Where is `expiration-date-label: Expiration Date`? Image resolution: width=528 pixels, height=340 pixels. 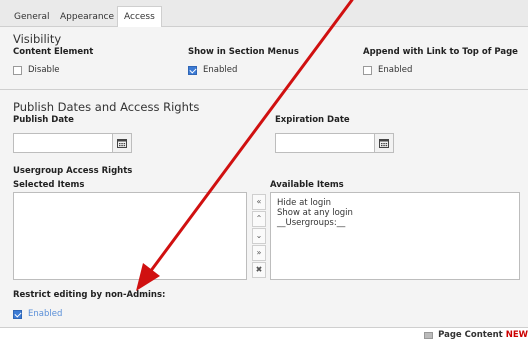
expiration-date-label: Expiration Date is located at coordinates (312, 120).